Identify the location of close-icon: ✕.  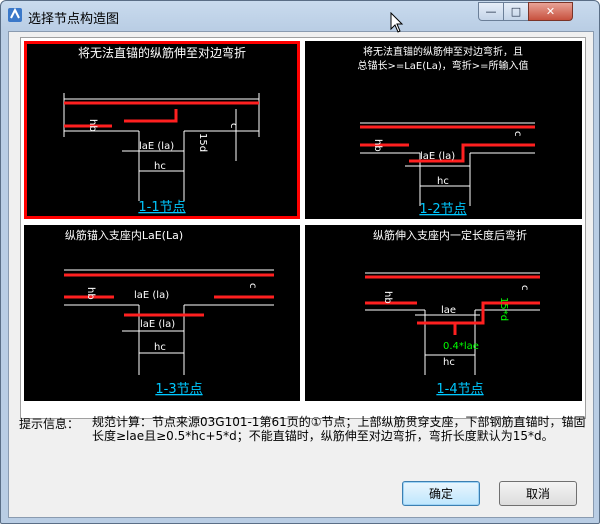
(550, 11).